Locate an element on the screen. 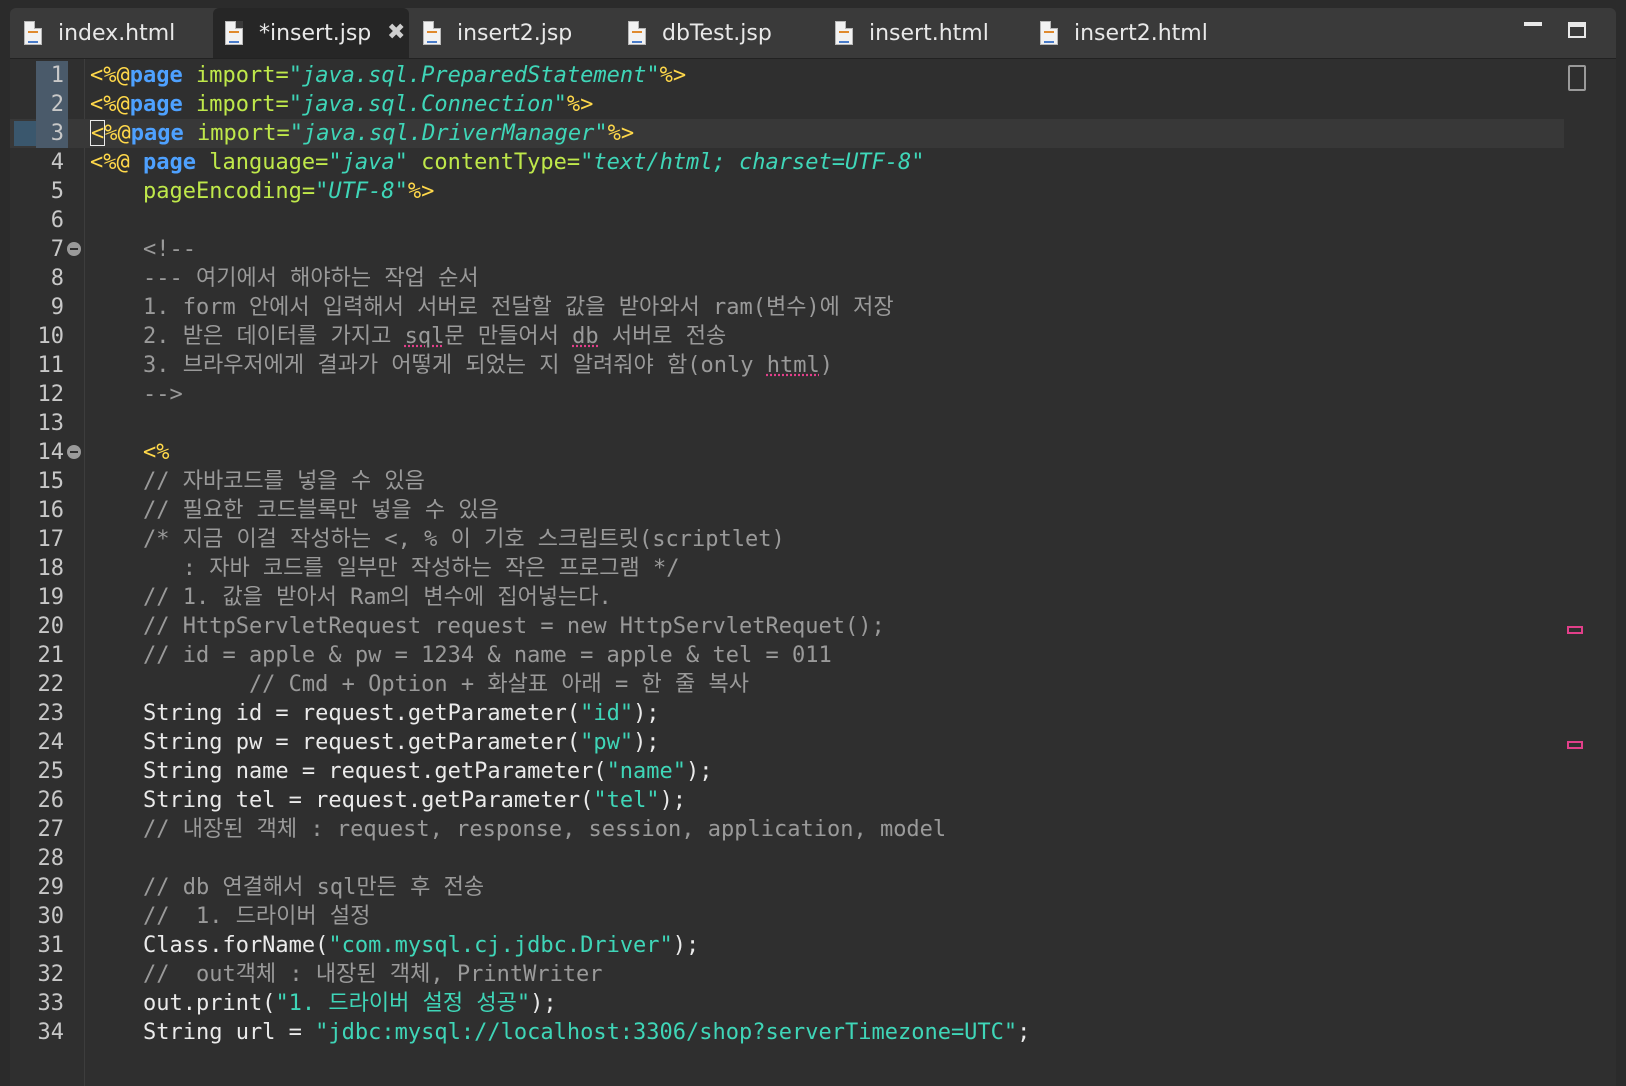 This screenshot has height=1086, width=1626. code-text: // 1. 드라이버 설정 is located at coordinates (230, 916).